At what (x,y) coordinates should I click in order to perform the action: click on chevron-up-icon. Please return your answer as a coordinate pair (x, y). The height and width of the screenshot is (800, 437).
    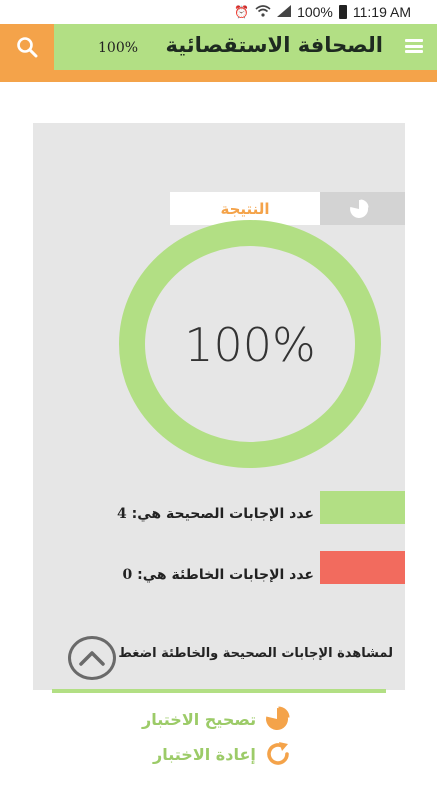
    Looking at the image, I should click on (92, 658).